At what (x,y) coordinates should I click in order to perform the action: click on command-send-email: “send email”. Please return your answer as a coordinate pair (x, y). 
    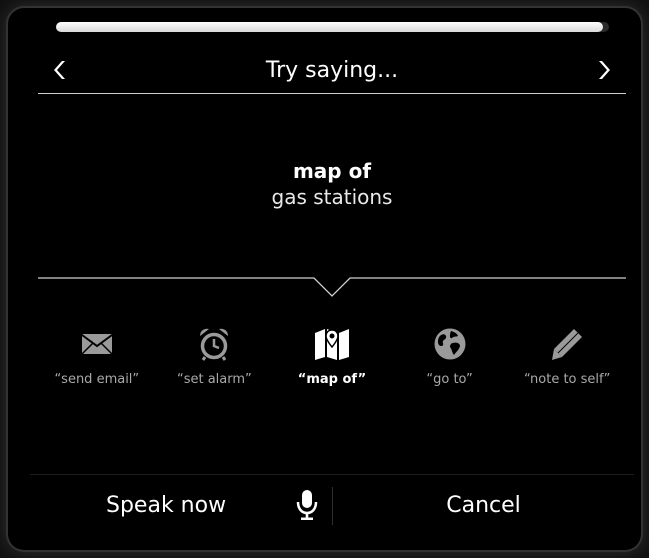
    Looking at the image, I should click on (97, 361).